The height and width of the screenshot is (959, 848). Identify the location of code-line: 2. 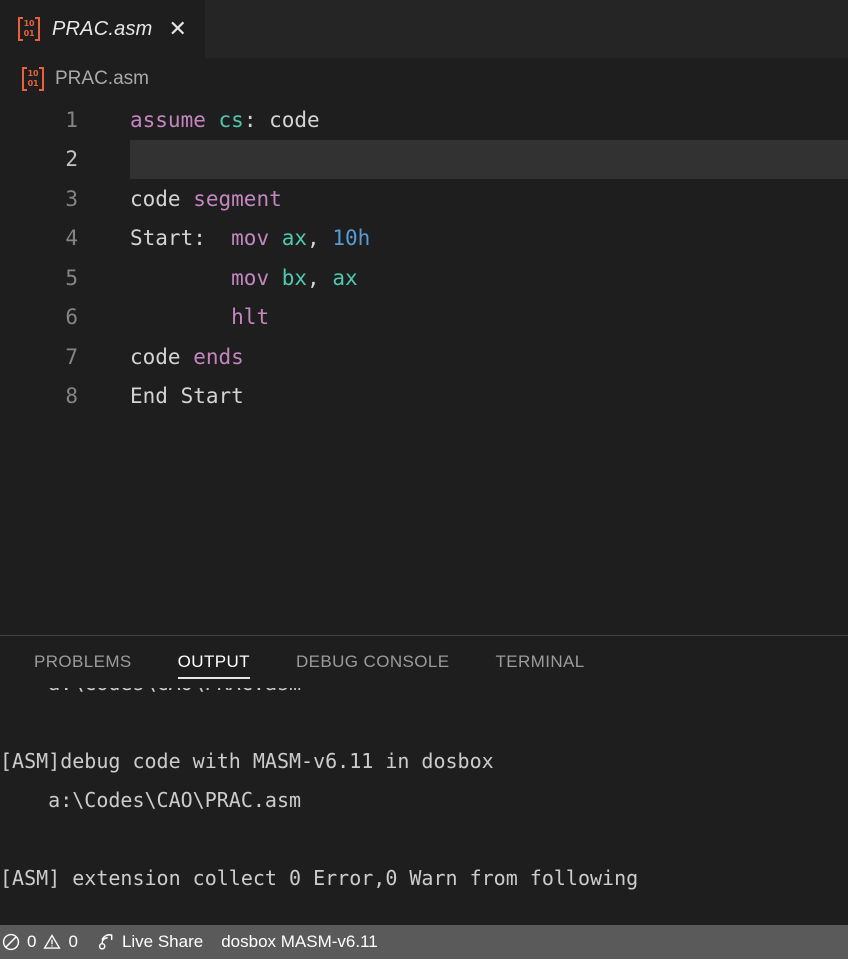
(424, 159).